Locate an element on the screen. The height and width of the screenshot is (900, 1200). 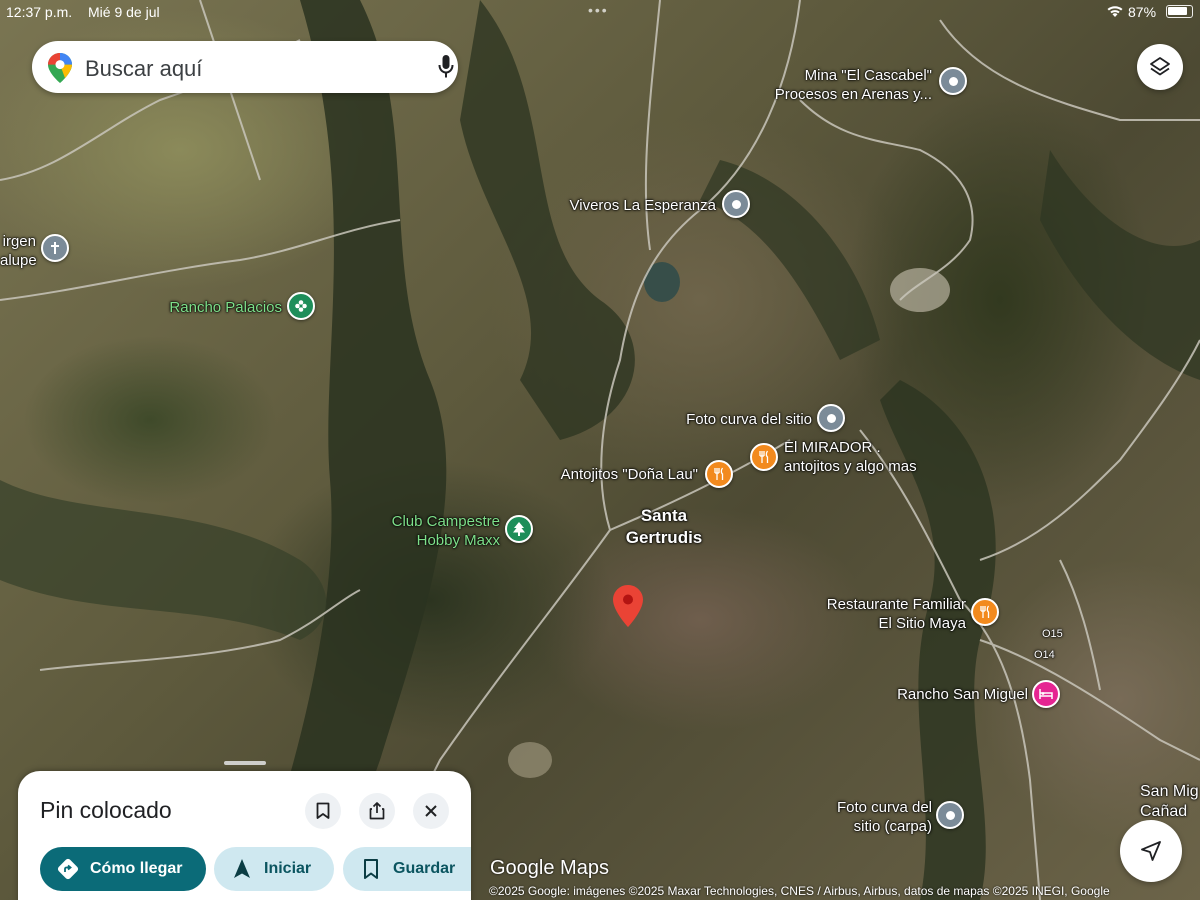
battery-icon is located at coordinates (1179, 11).